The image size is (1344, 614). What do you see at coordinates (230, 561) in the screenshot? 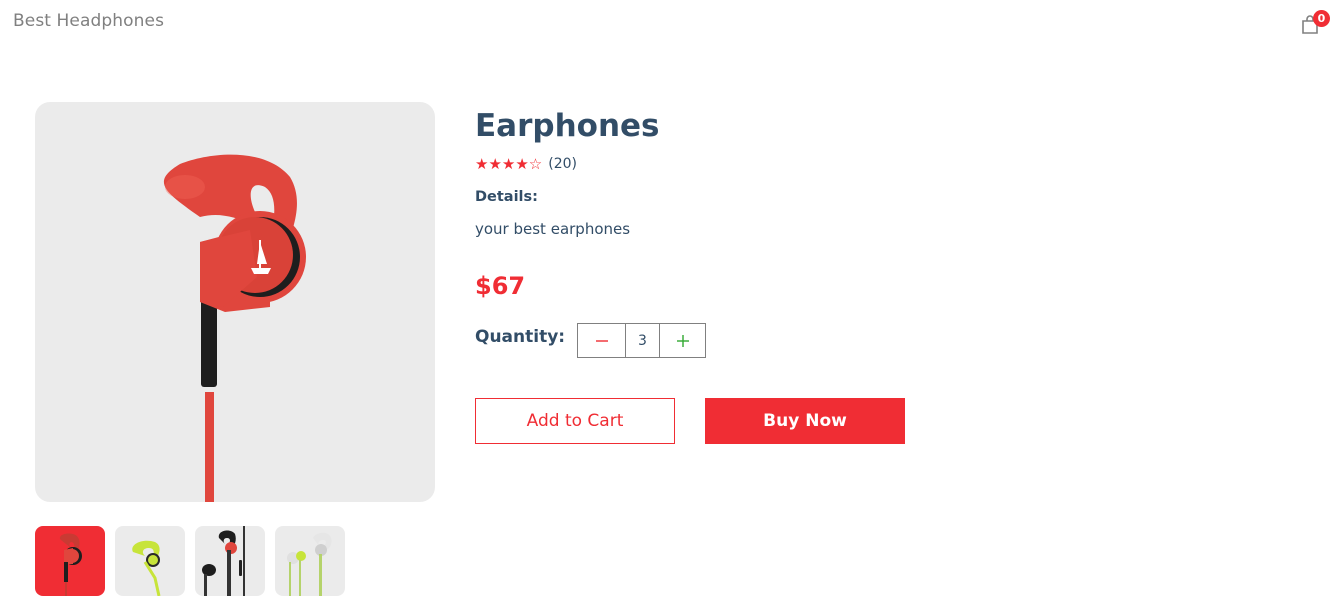
I see `thumbnail-black-red-earphones` at bounding box center [230, 561].